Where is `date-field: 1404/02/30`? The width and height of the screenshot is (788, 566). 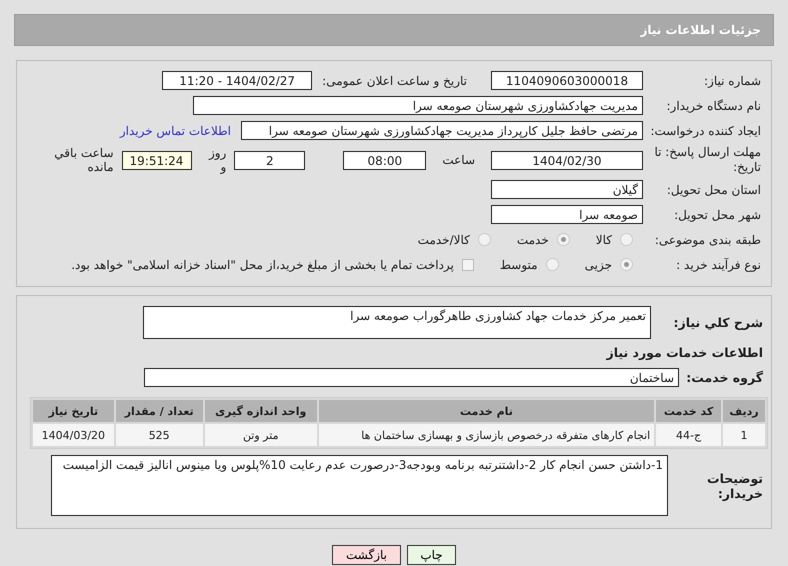
date-field: 1404/02/30 is located at coordinates (567, 160).